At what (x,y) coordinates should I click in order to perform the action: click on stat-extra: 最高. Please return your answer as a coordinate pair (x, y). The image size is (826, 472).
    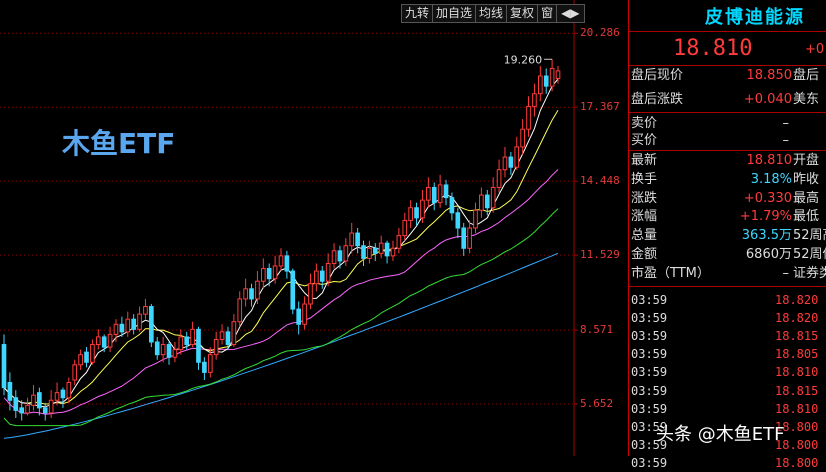
    Looking at the image, I should click on (806, 198).